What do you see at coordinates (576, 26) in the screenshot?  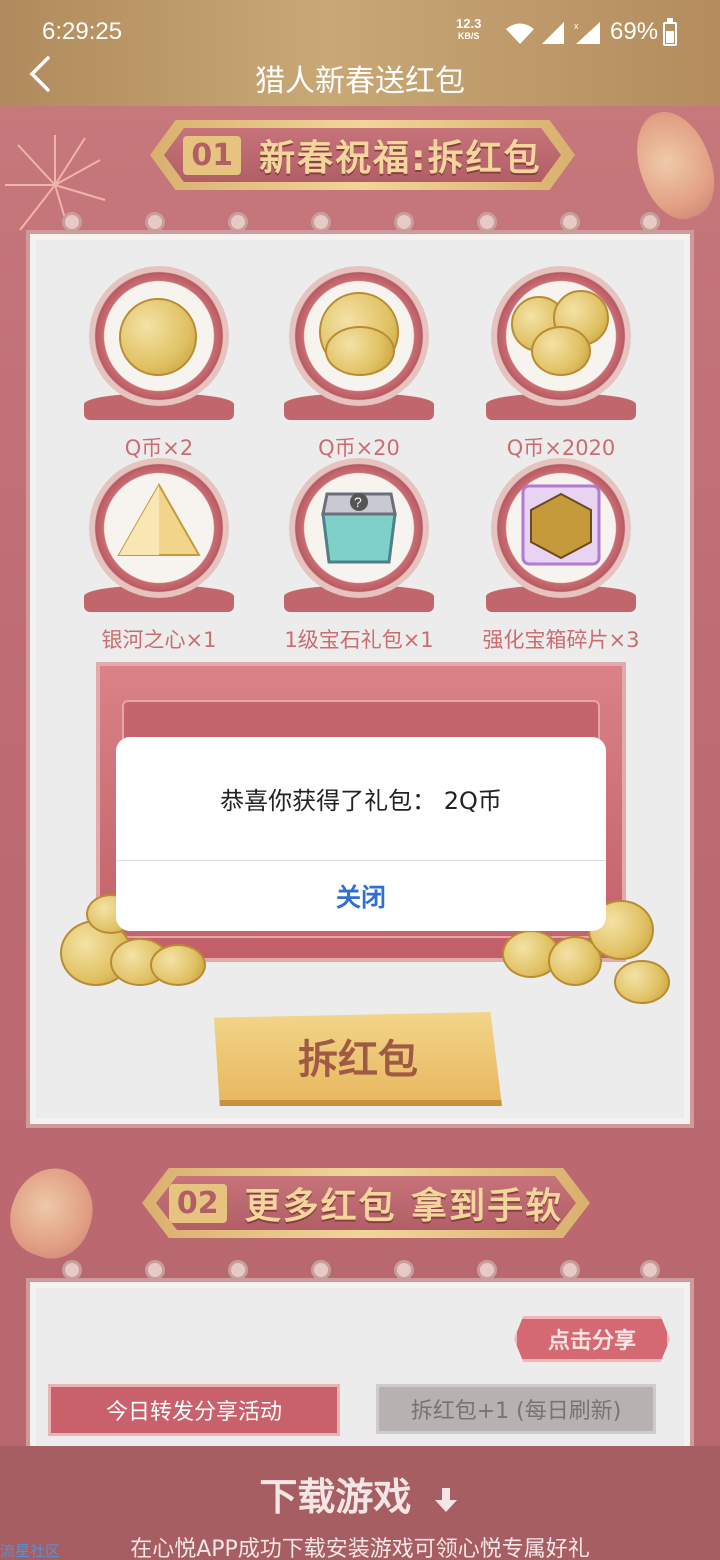 I see `svg-text: x` at bounding box center [576, 26].